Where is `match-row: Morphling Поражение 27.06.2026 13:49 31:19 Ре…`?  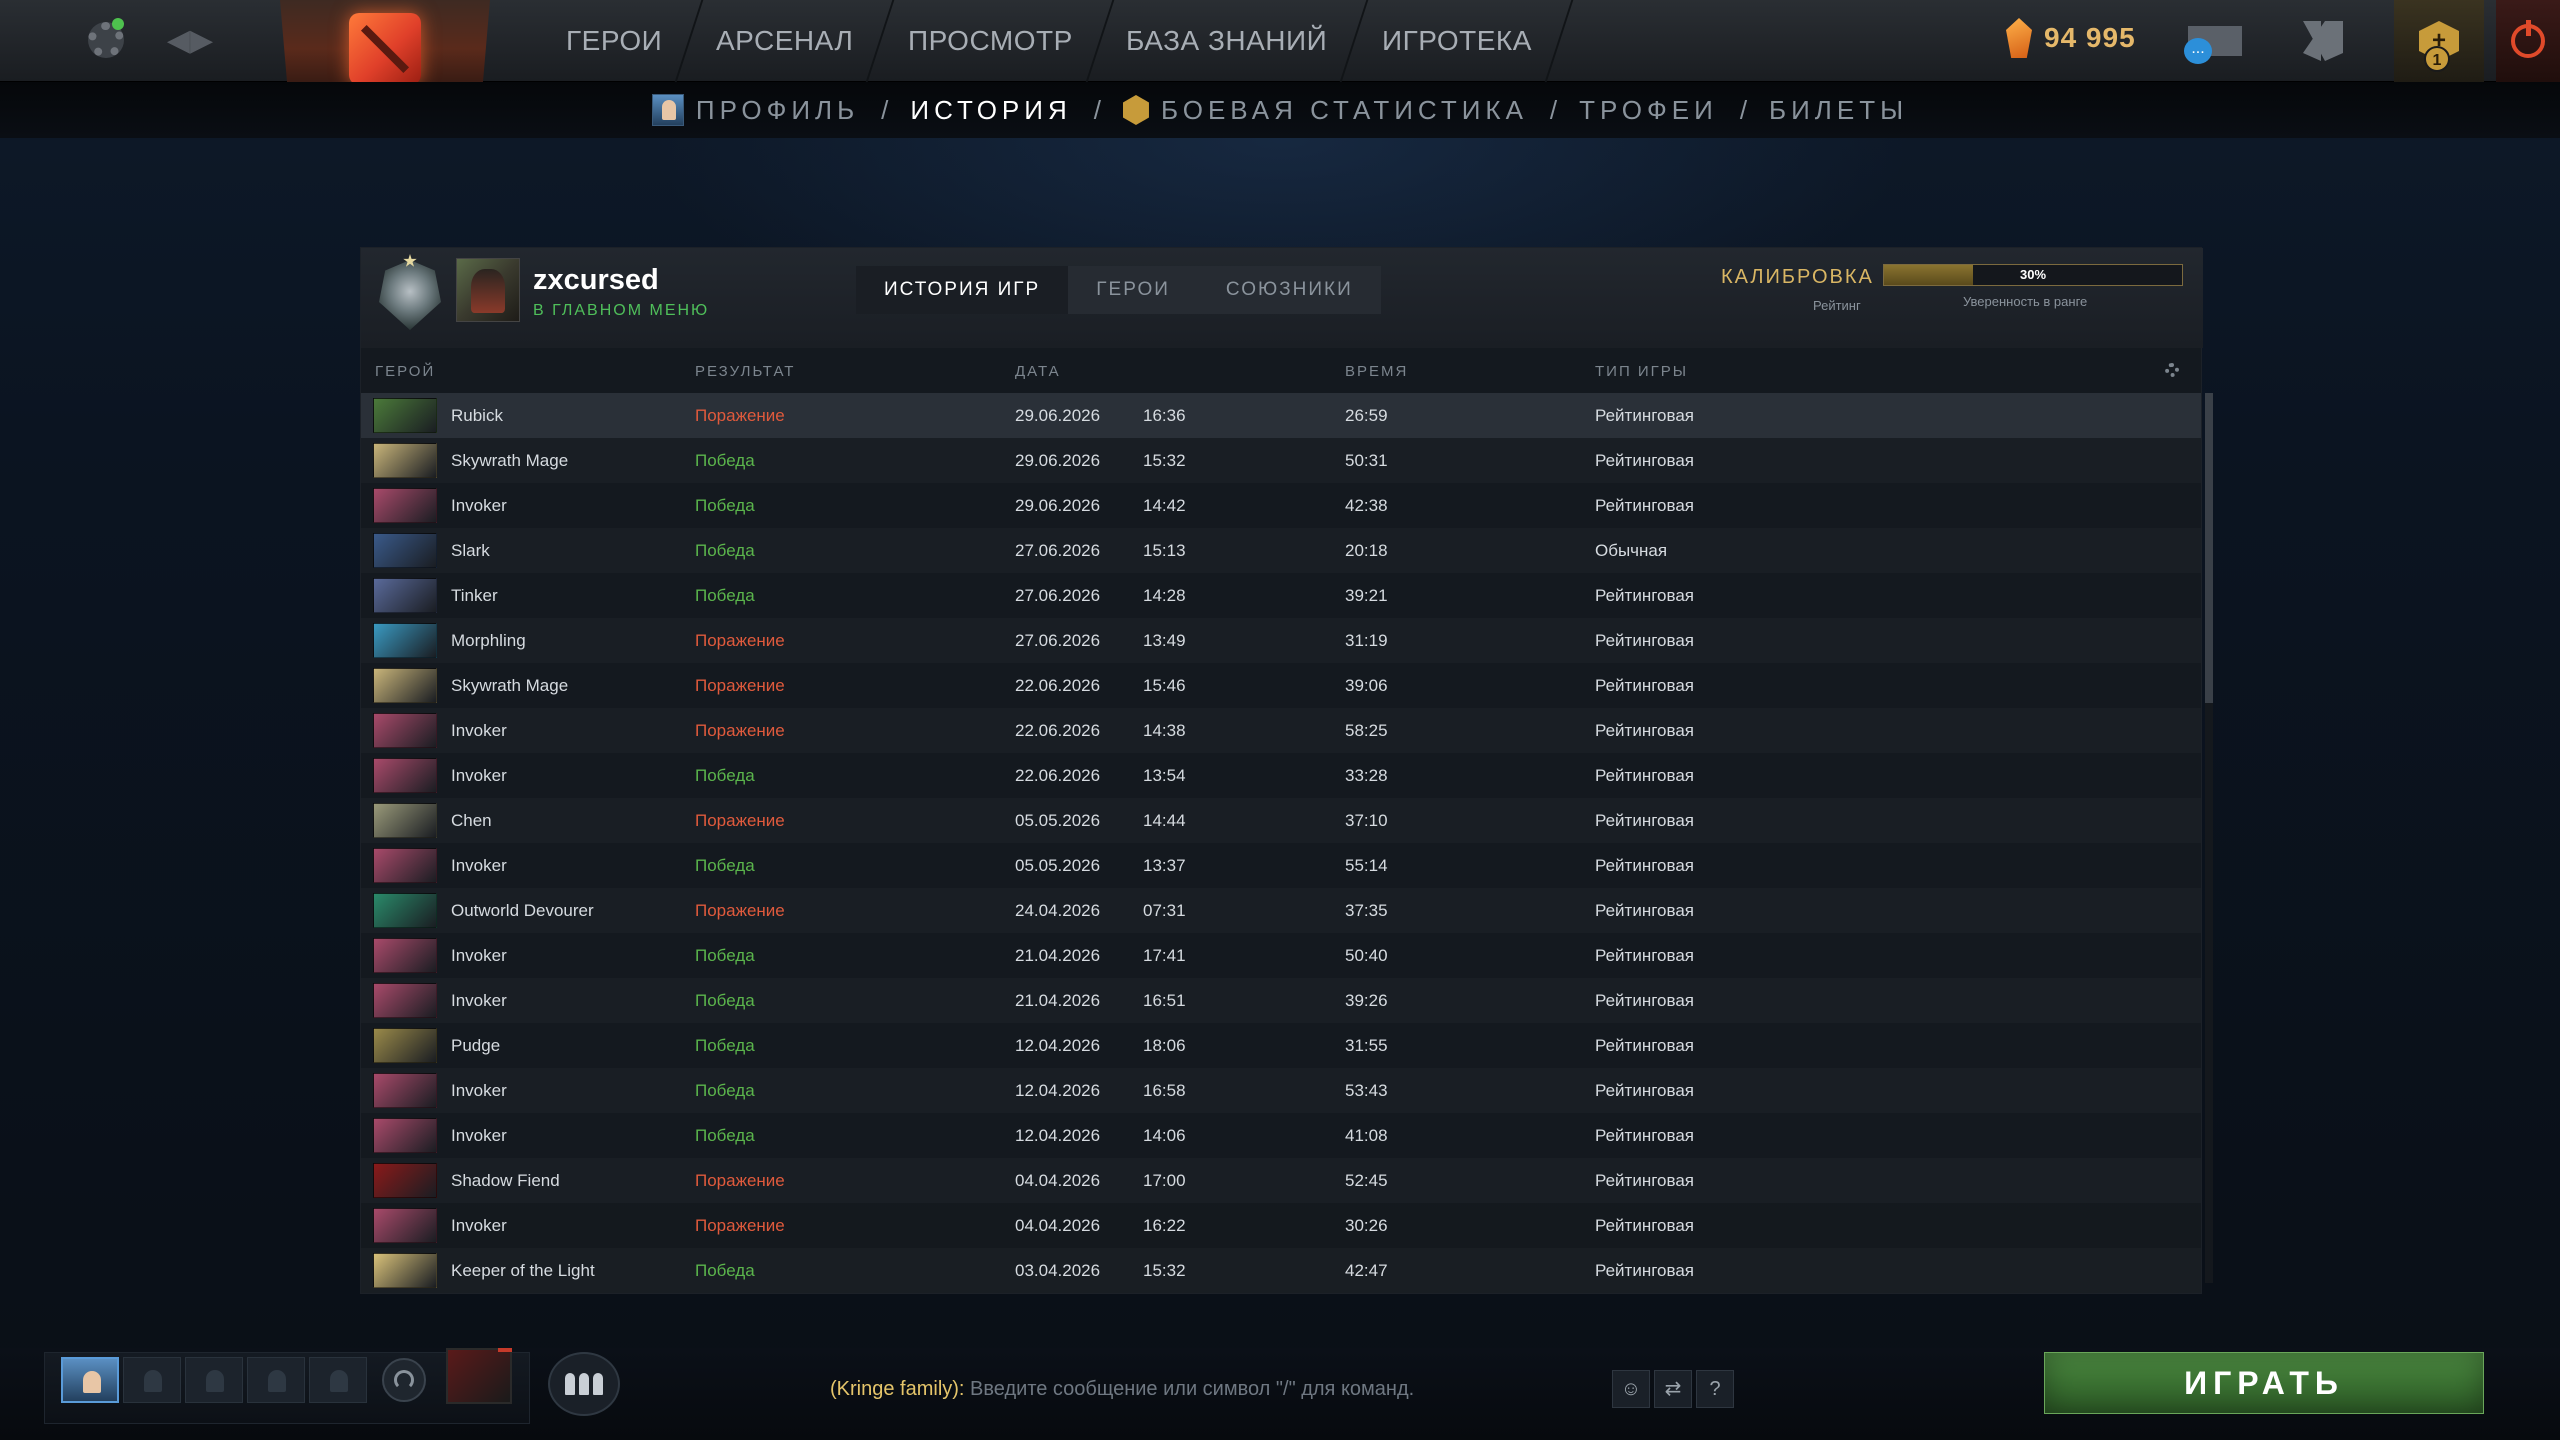
match-row: Morphling Поражение 27.06.2026 13:49 31:19 Ре… is located at coordinates (1281, 640).